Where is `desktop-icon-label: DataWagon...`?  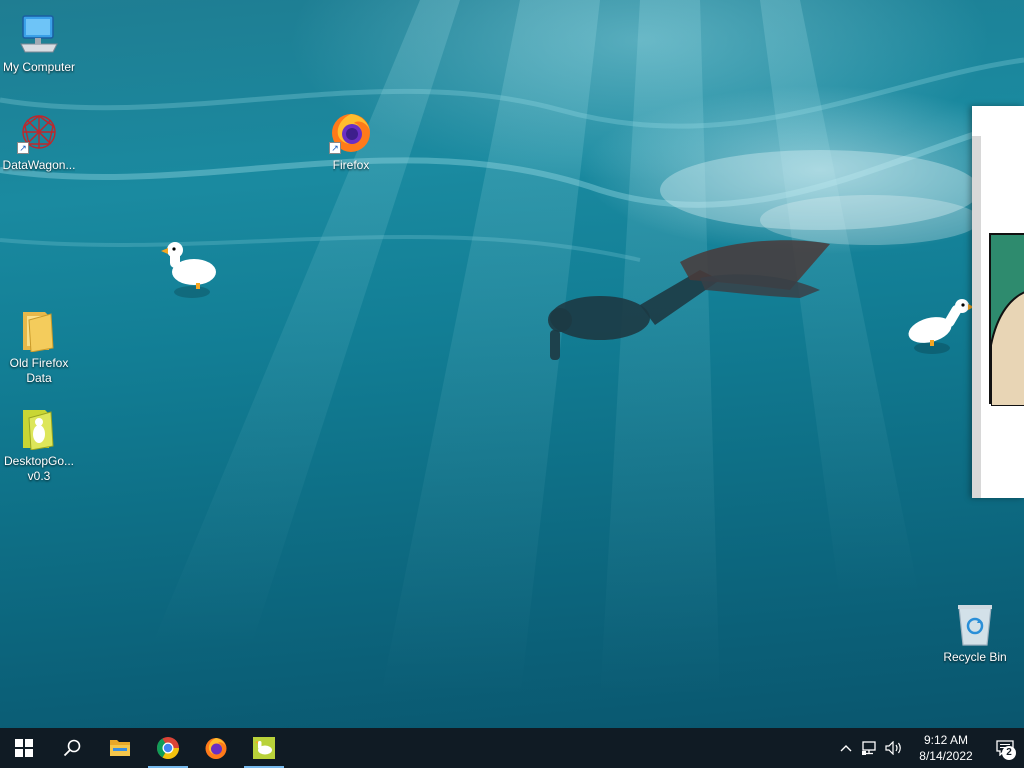
desktop-icon-label: DataWagon... is located at coordinates (39, 165).